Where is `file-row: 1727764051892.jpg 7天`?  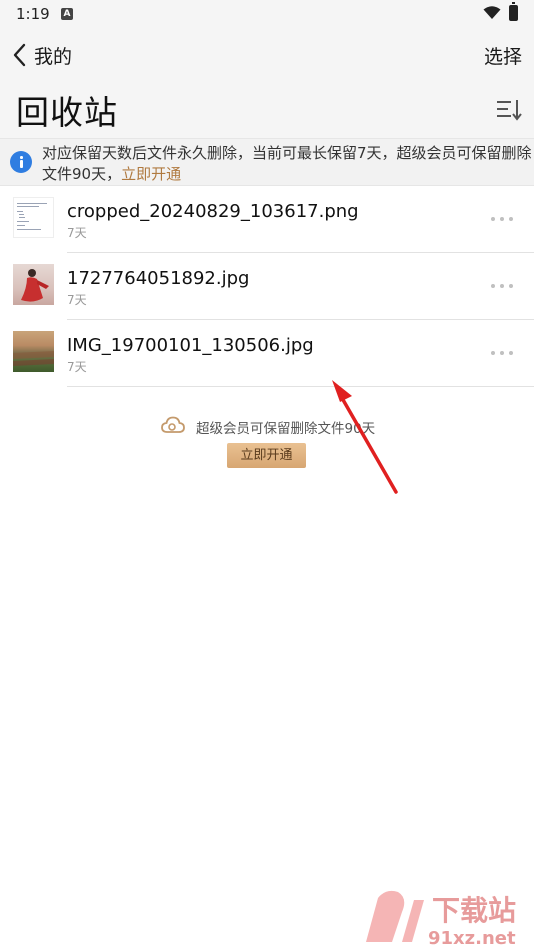
file-row: 1727764051892.jpg 7天 is located at coordinates (267, 286).